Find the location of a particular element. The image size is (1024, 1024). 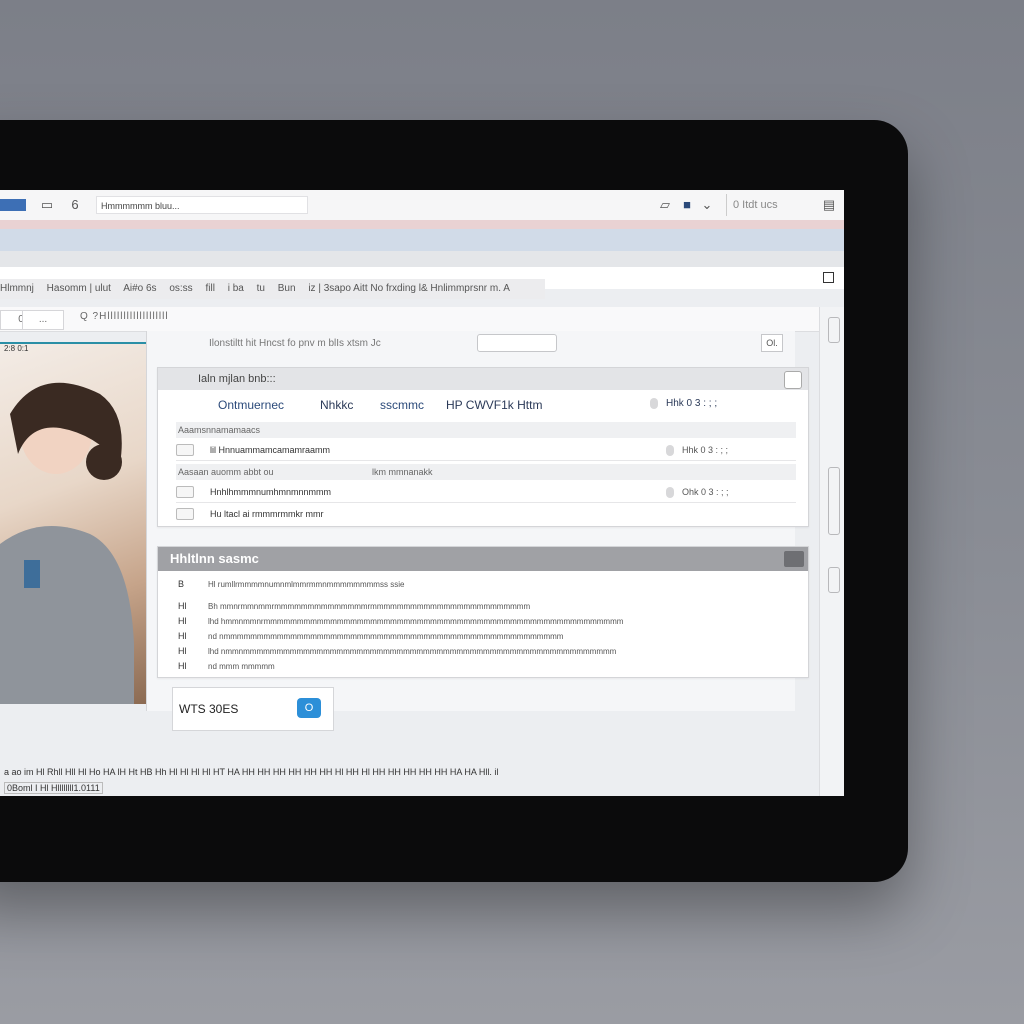

ribbon: 0 ... Q ?Hlllllllllllllllllll is located at coordinates (410, 319).